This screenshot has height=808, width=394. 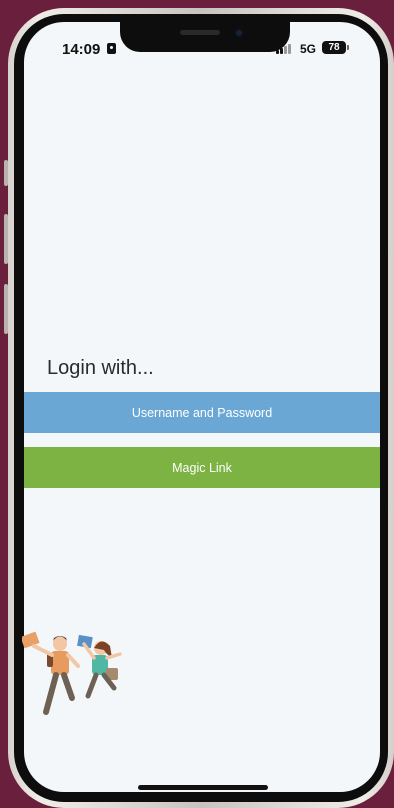 I want to click on battery-icon: 78, so click(x=335, y=47).